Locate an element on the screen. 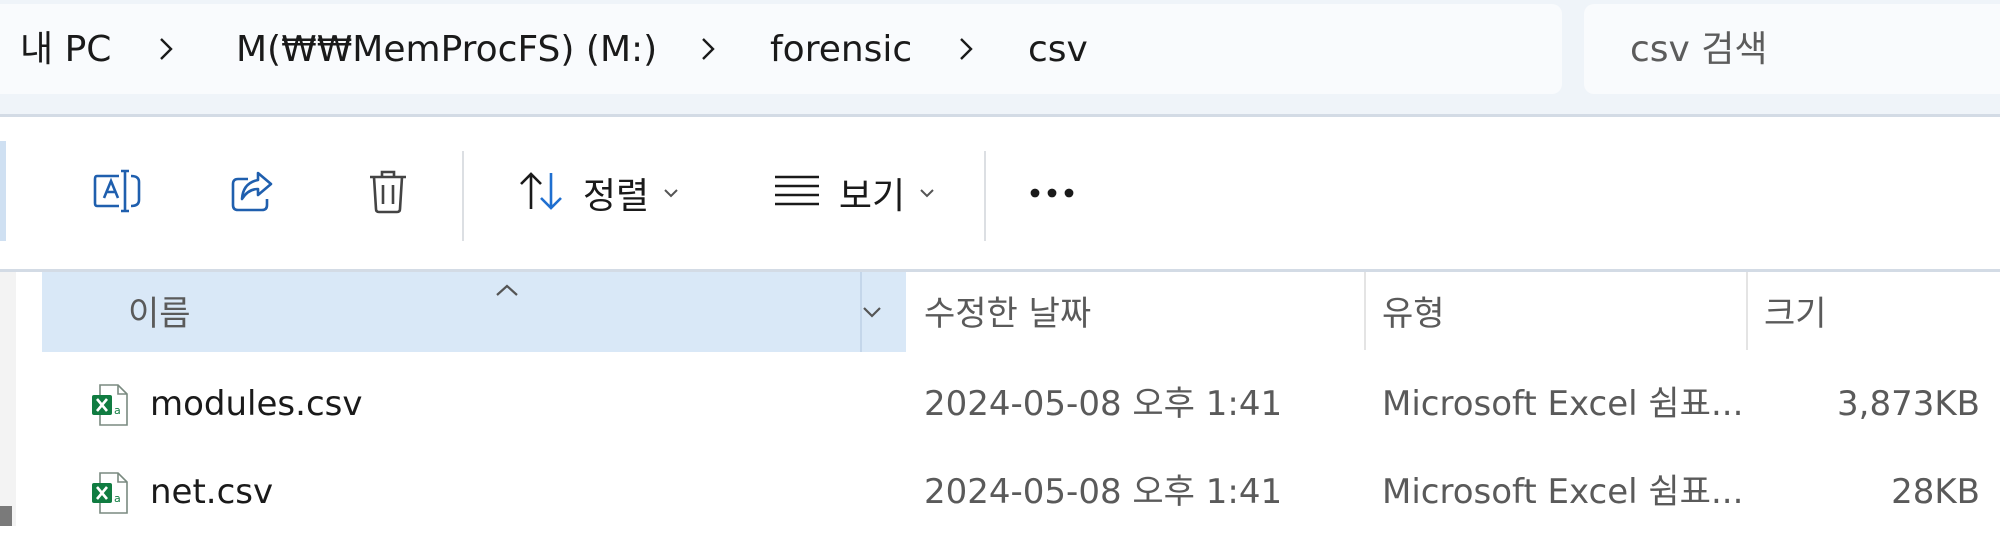  search-box is located at coordinates (1792, 49).